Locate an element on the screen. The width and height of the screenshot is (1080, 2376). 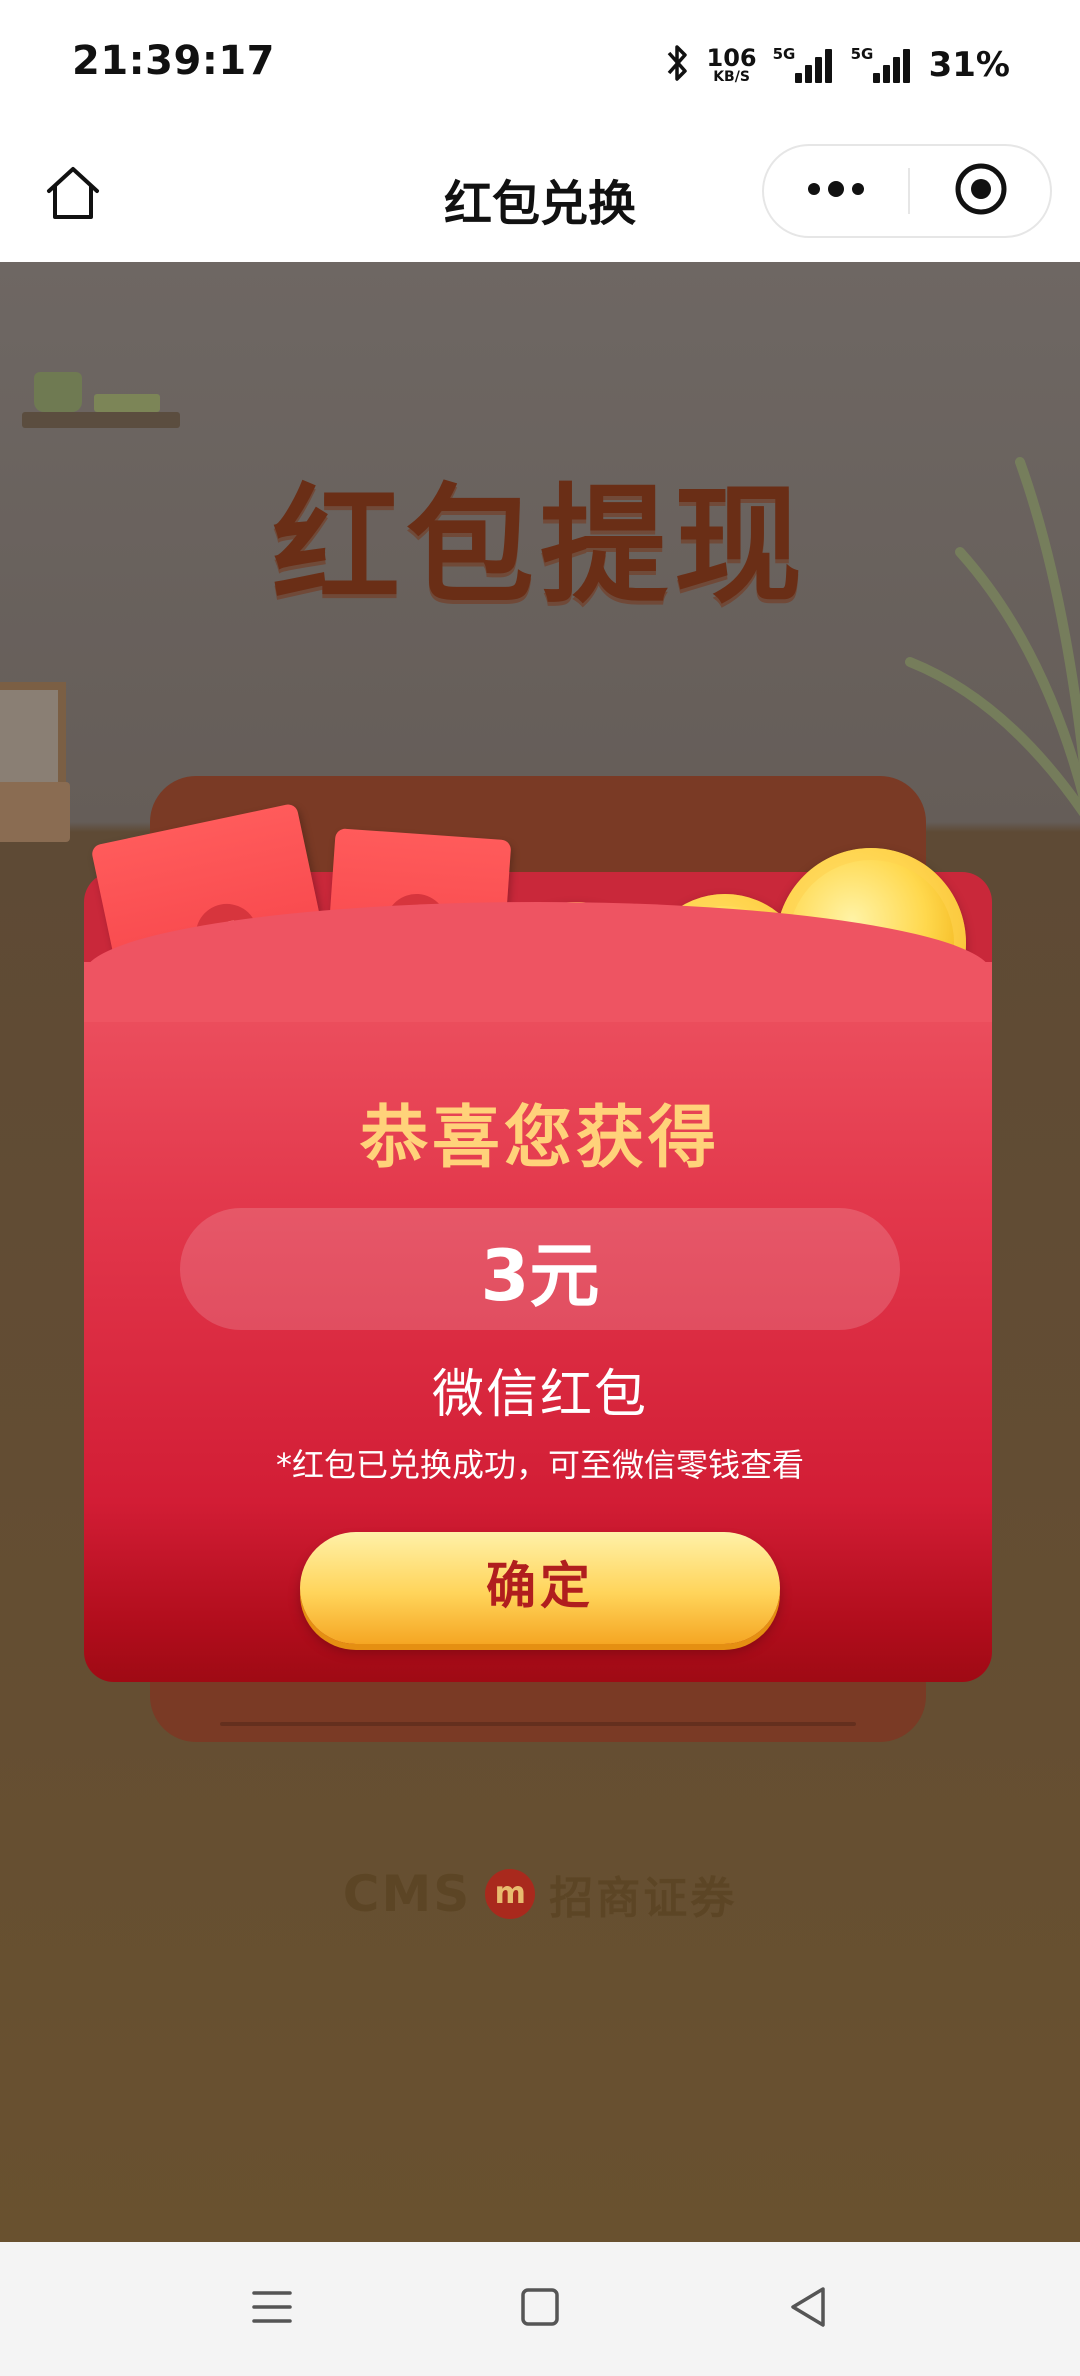
brand-logo: CMS m 招商证券 is located at coordinates (540, 1894).